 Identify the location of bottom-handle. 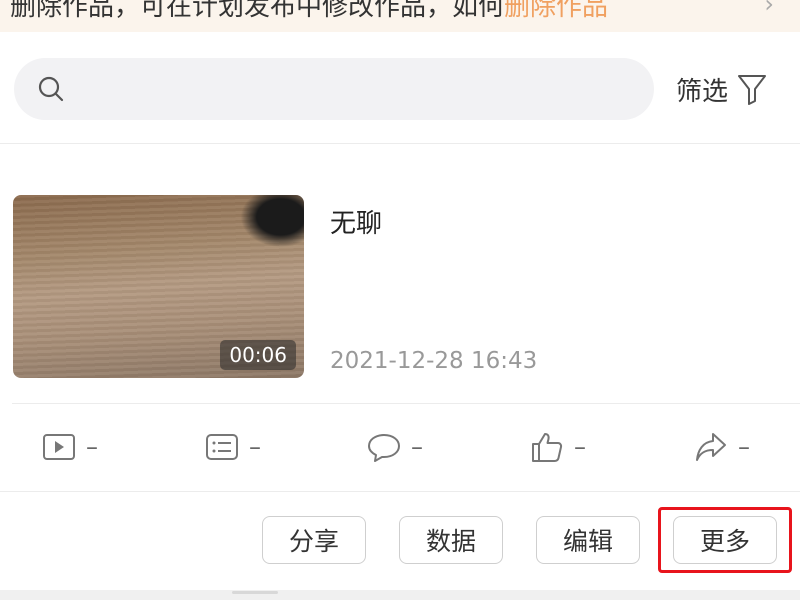
(255, 592).